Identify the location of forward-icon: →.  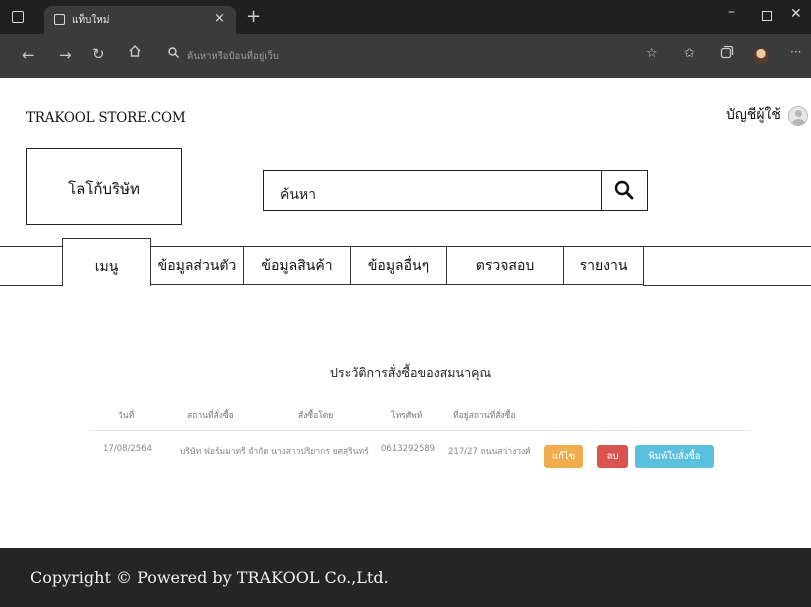
(65, 55).